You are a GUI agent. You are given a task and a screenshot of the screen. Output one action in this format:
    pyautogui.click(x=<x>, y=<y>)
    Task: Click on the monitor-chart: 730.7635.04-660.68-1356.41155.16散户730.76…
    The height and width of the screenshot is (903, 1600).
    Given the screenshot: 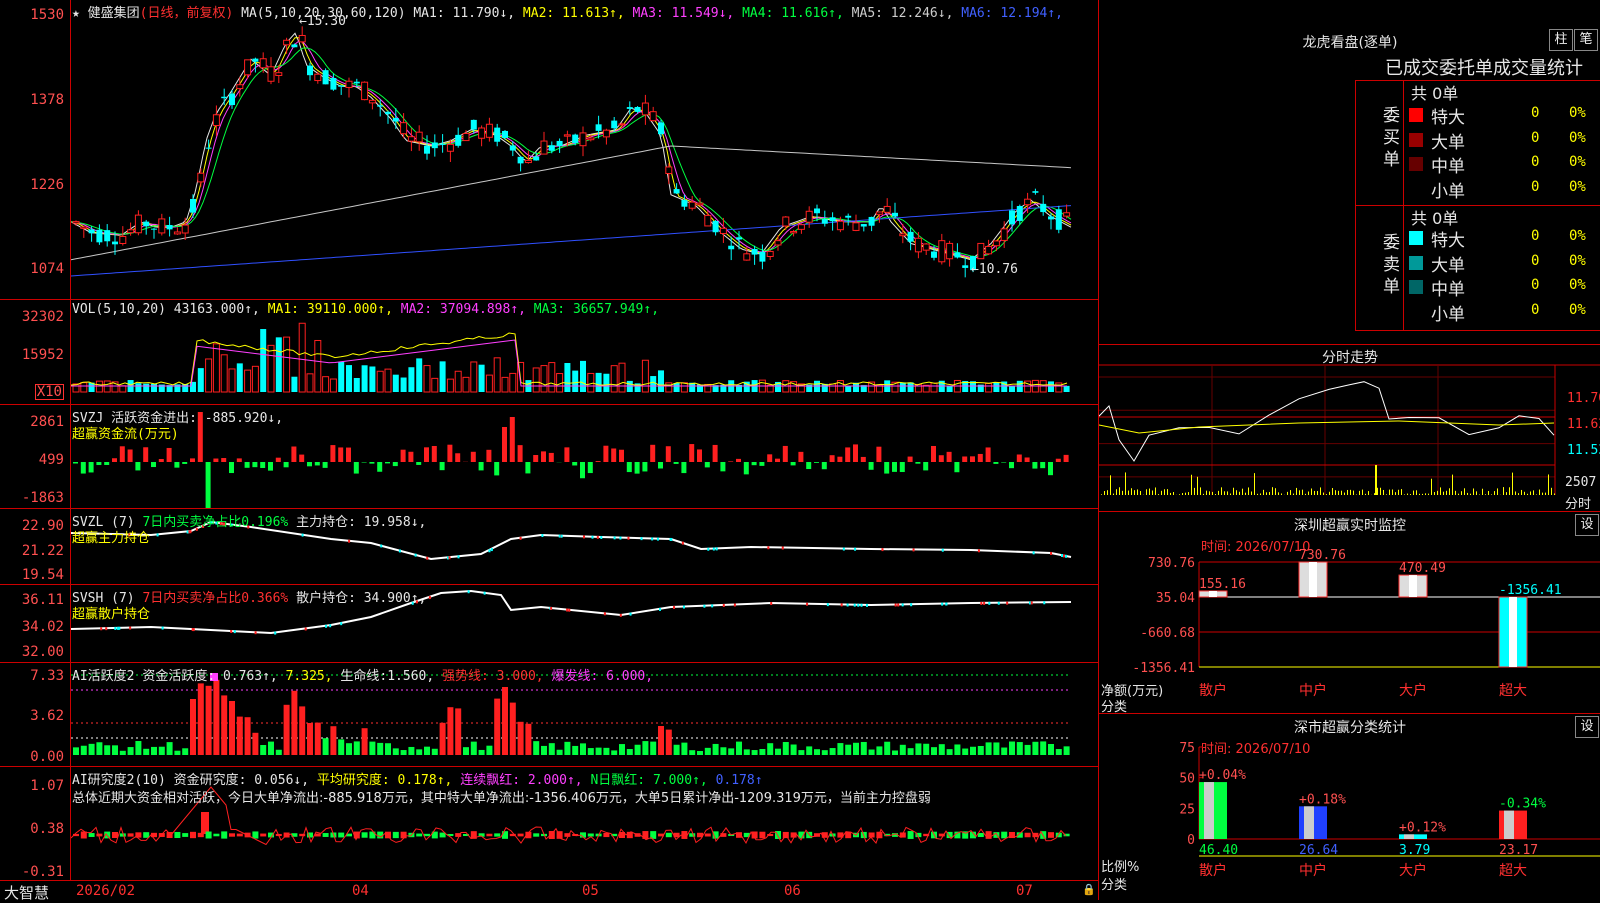 What is the action you would take?
    pyautogui.click(x=1349, y=613)
    